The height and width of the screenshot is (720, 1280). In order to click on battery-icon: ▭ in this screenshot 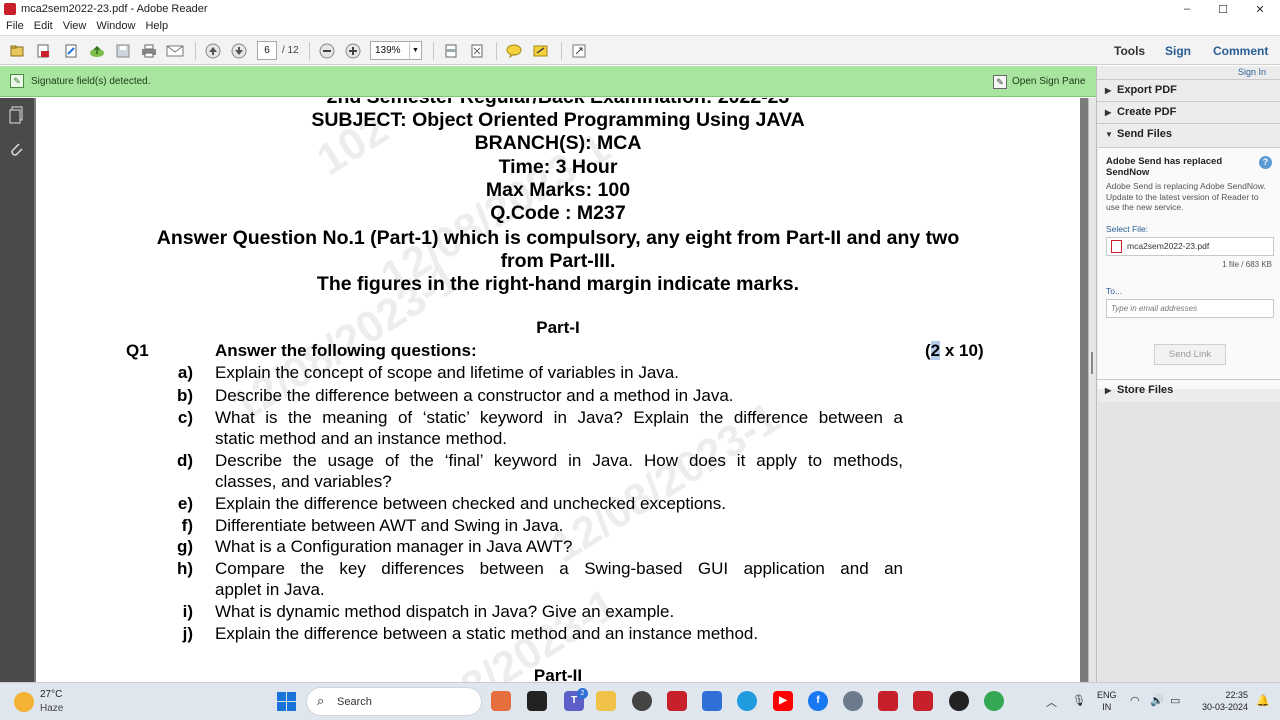, I will do `click(1175, 700)`.